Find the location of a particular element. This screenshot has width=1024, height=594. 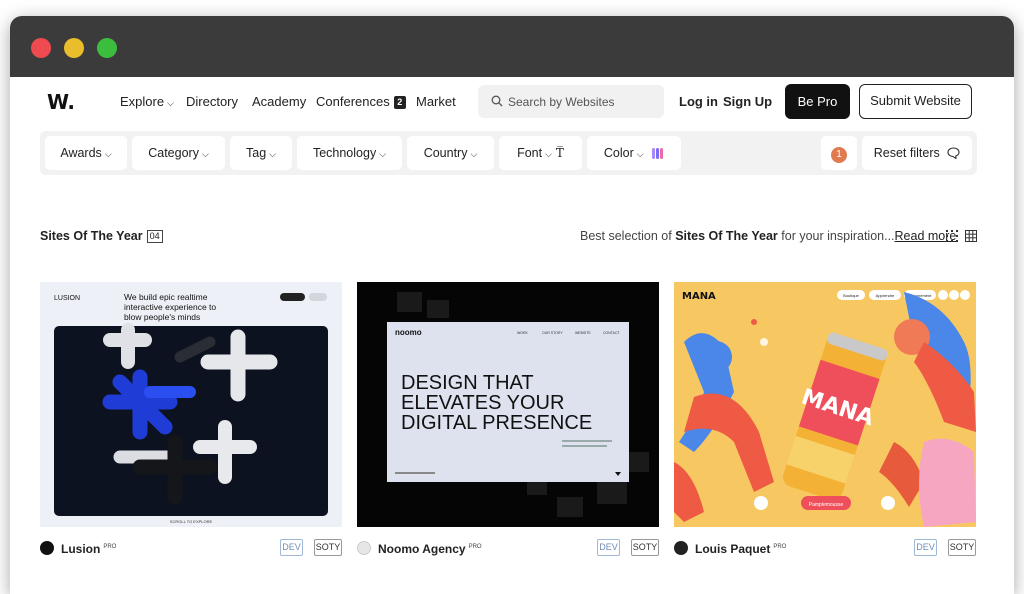

filter-font: Font ⌵ T̅ is located at coordinates (540, 153).